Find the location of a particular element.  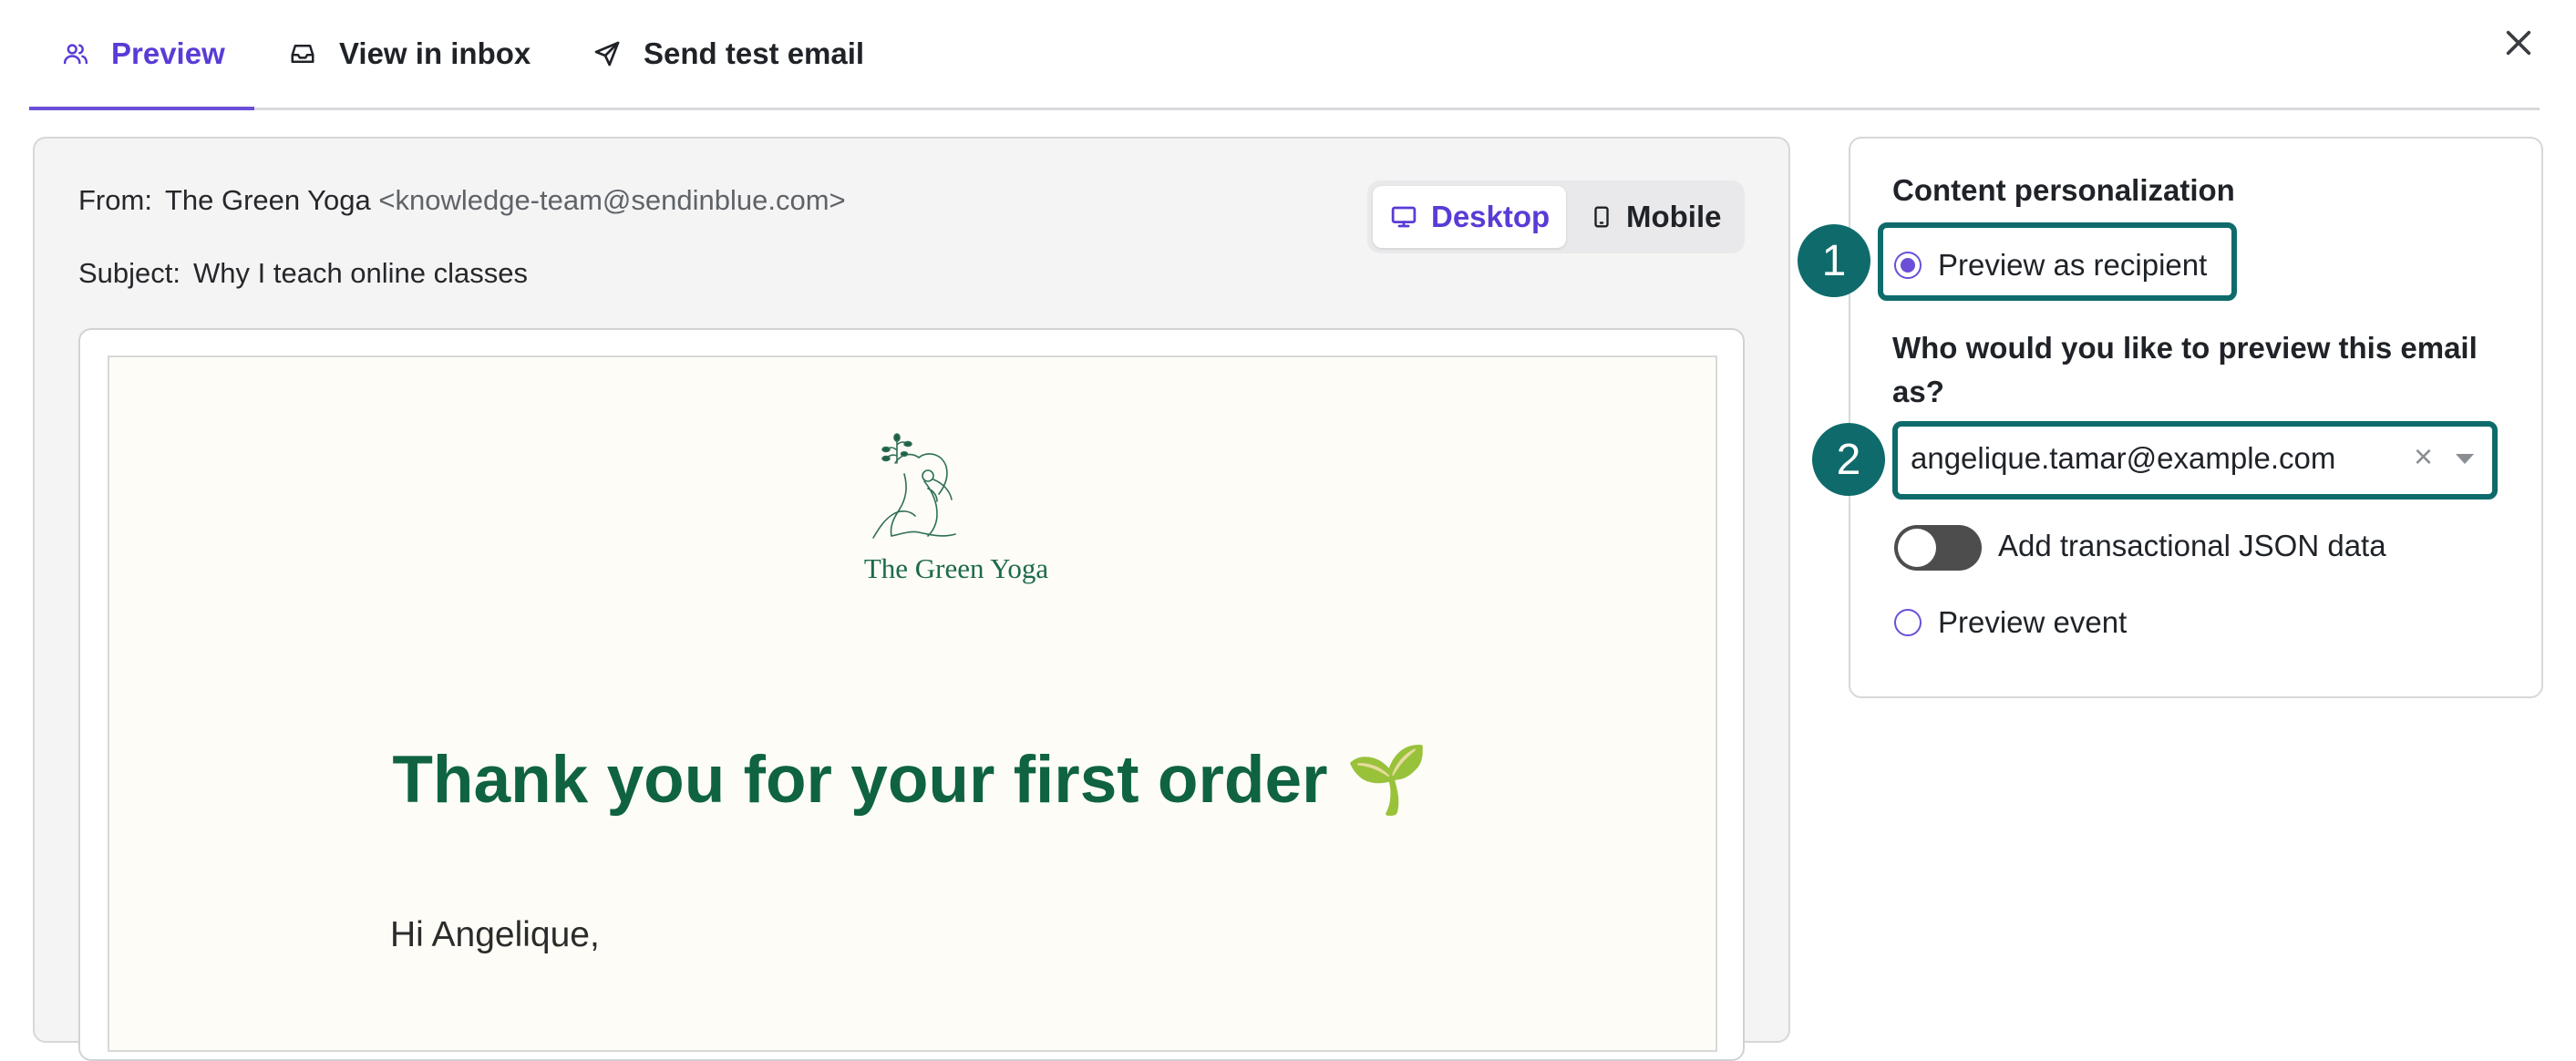

close-button is located at coordinates (2518, 44).